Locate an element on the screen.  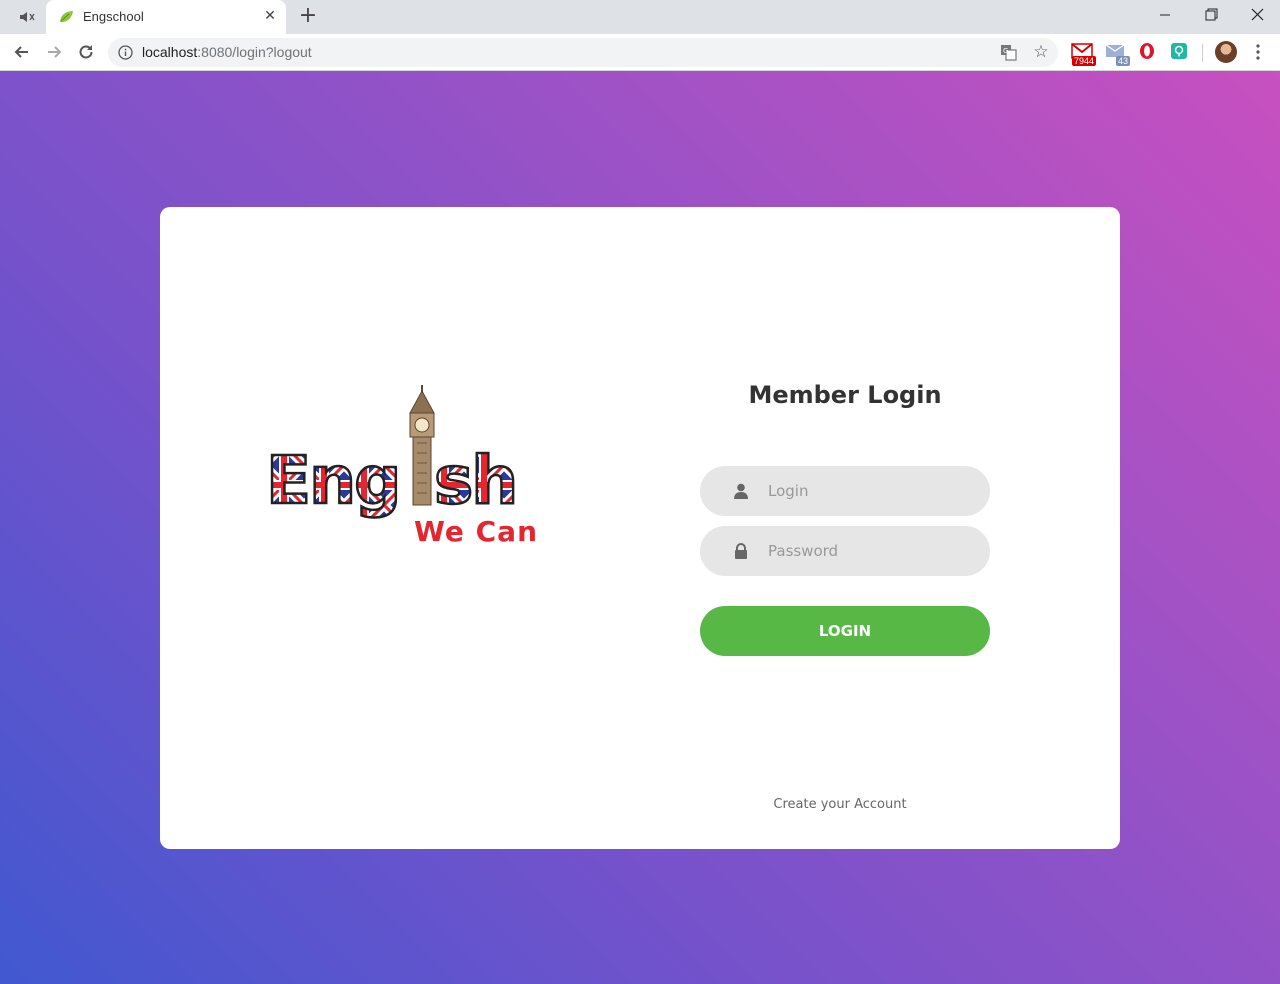
forward-arrow-icon is located at coordinates (54, 52).